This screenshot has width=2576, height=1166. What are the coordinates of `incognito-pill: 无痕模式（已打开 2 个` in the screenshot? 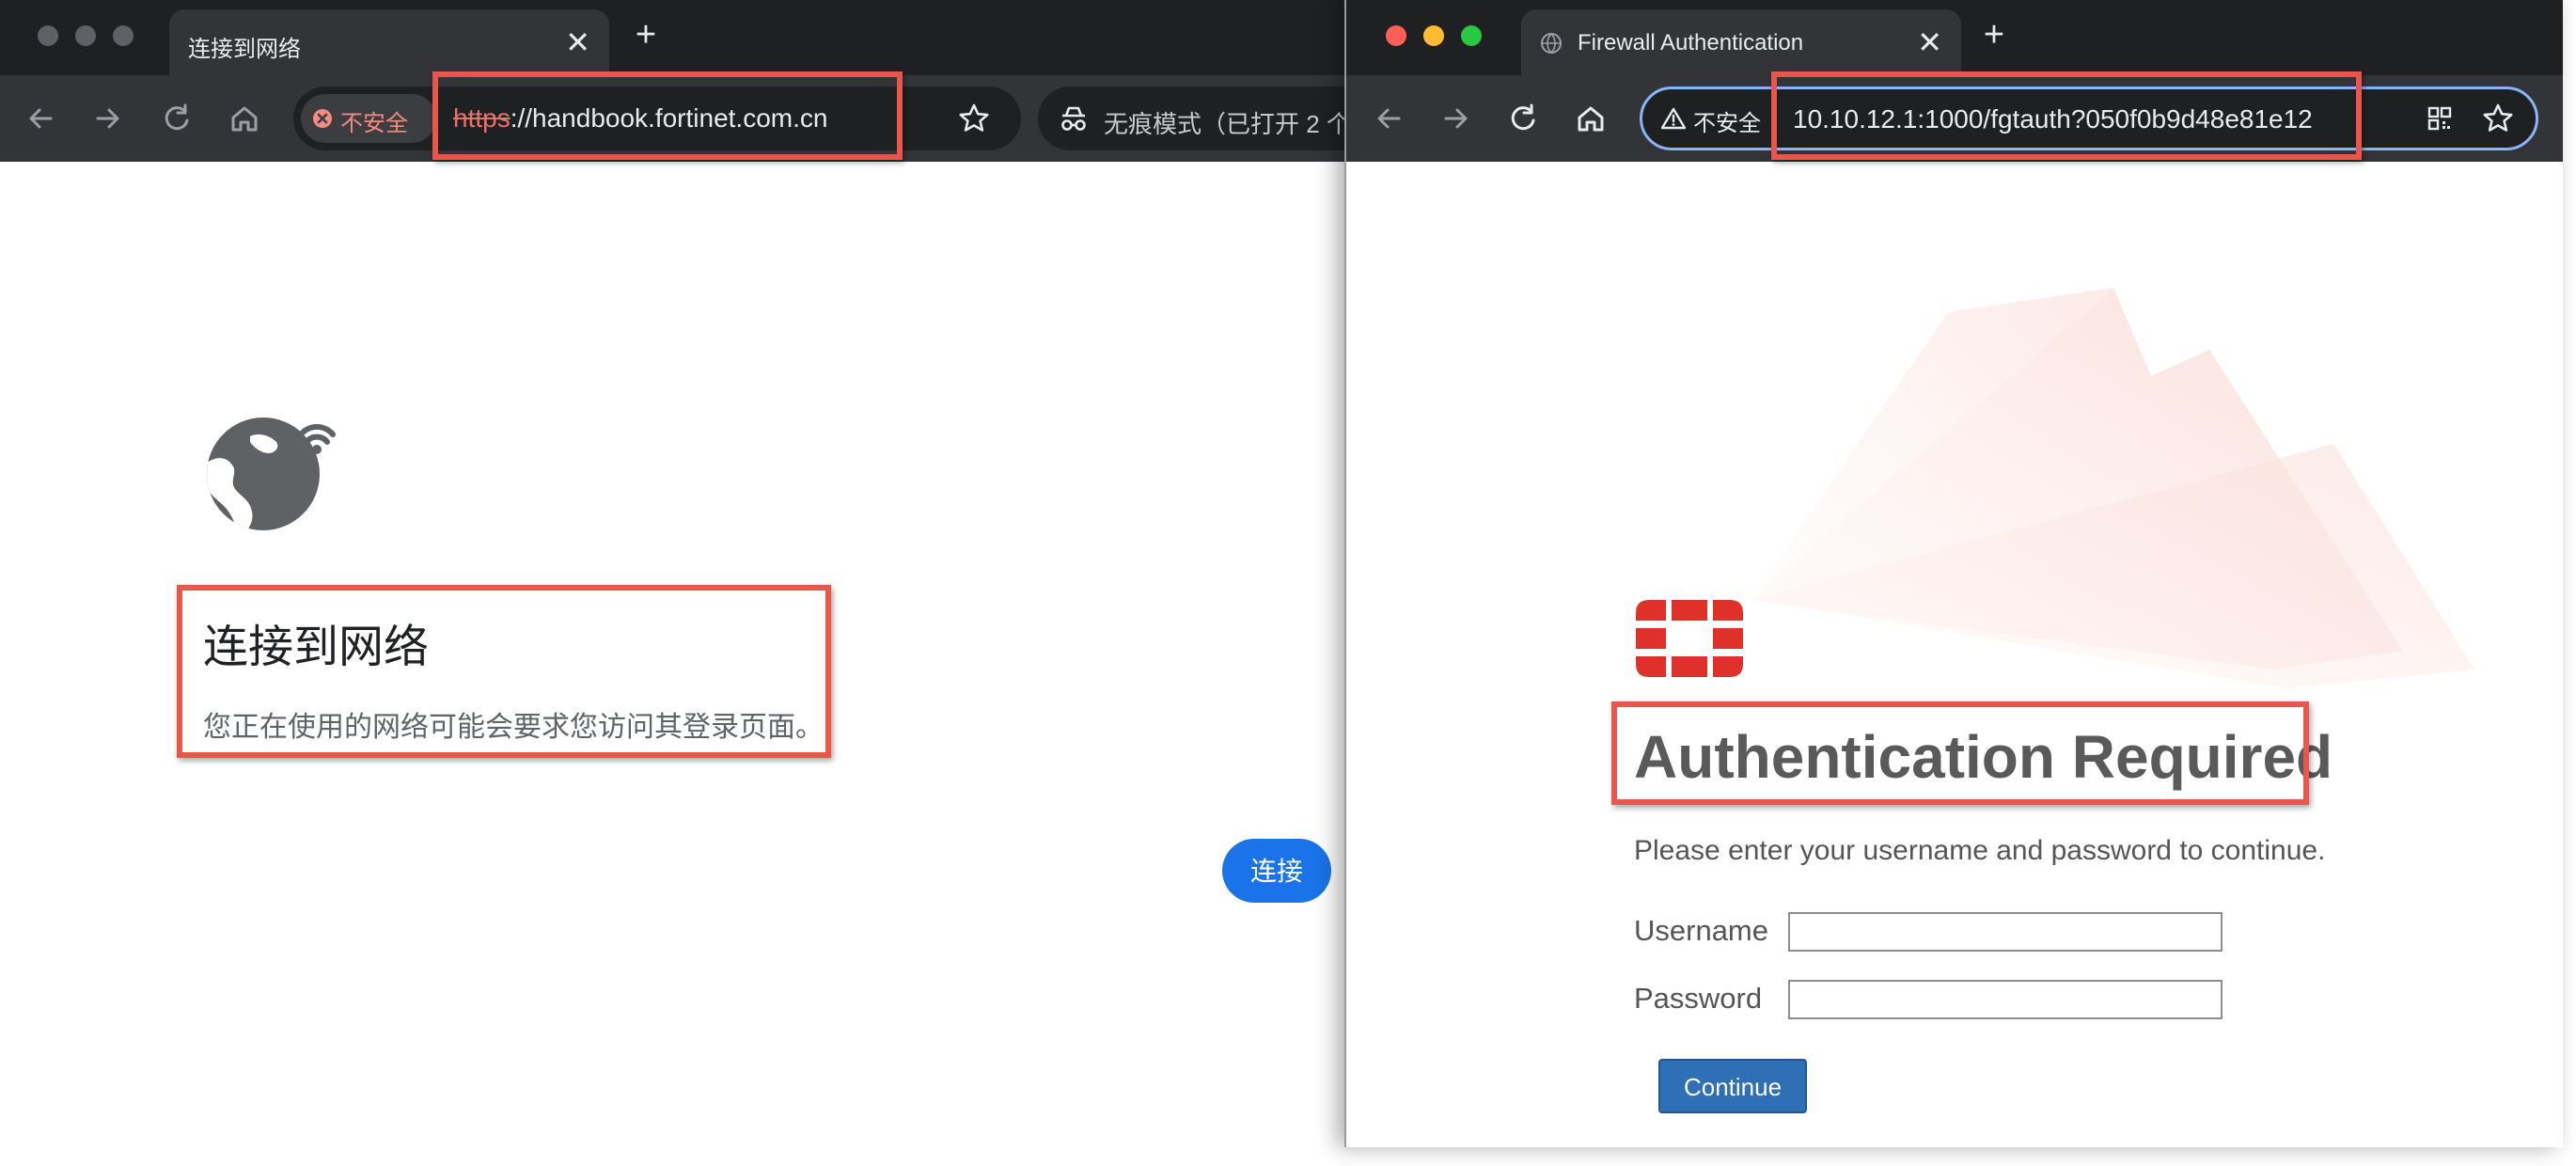 It's located at (1200, 118).